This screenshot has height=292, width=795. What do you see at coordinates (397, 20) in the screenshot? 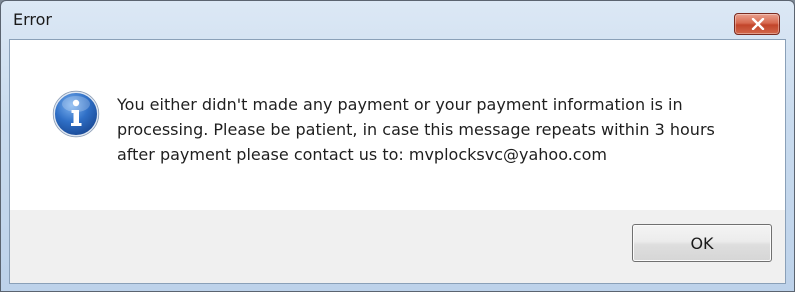
I see `titlebar: Error` at bounding box center [397, 20].